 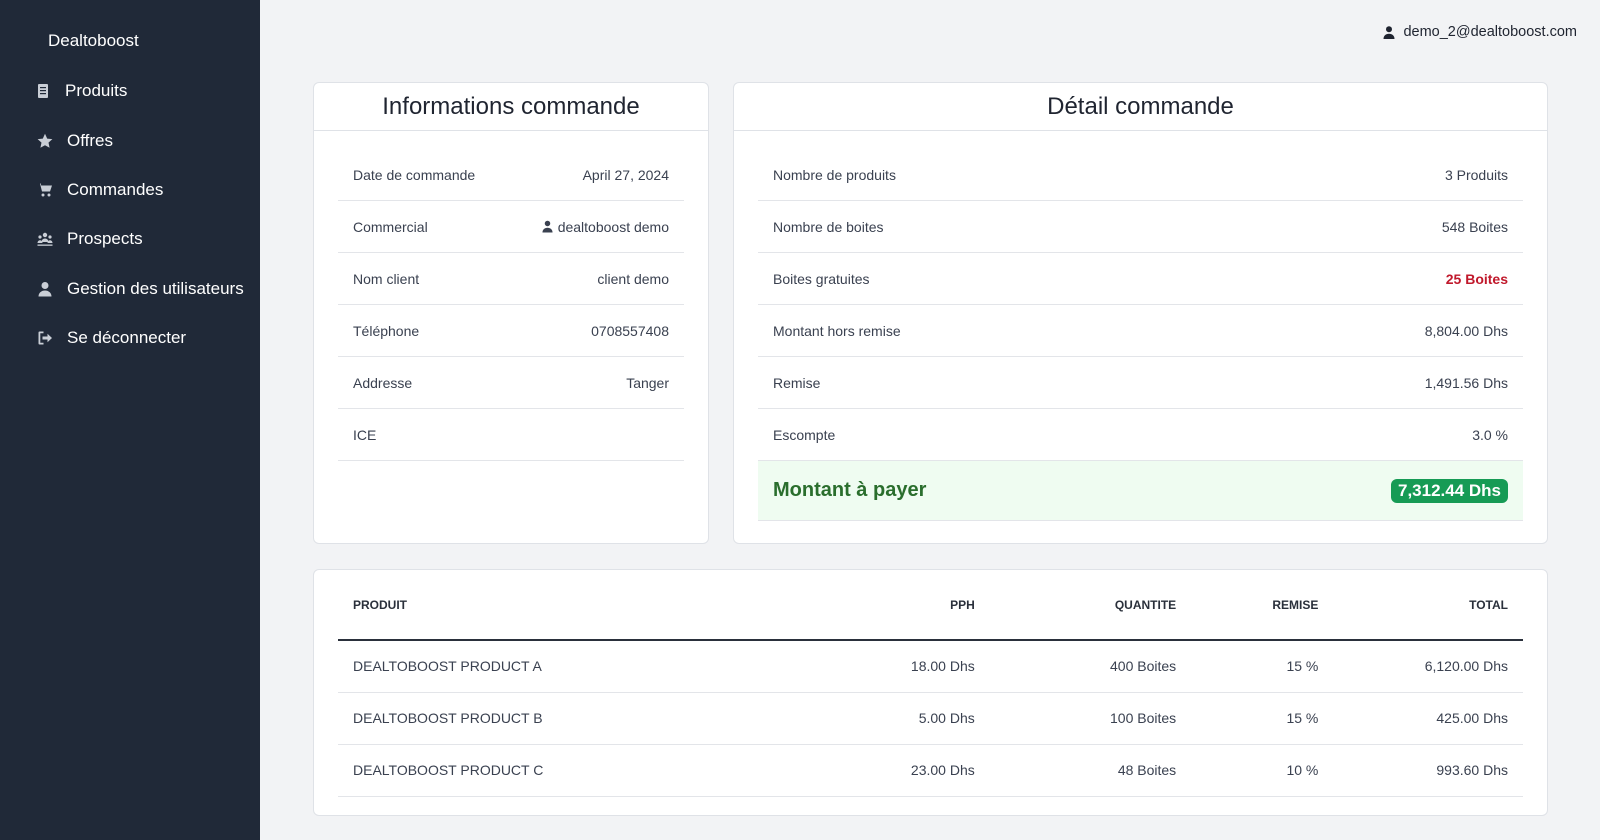 I want to click on order-detail-title: Détail commande, so click(x=1140, y=107).